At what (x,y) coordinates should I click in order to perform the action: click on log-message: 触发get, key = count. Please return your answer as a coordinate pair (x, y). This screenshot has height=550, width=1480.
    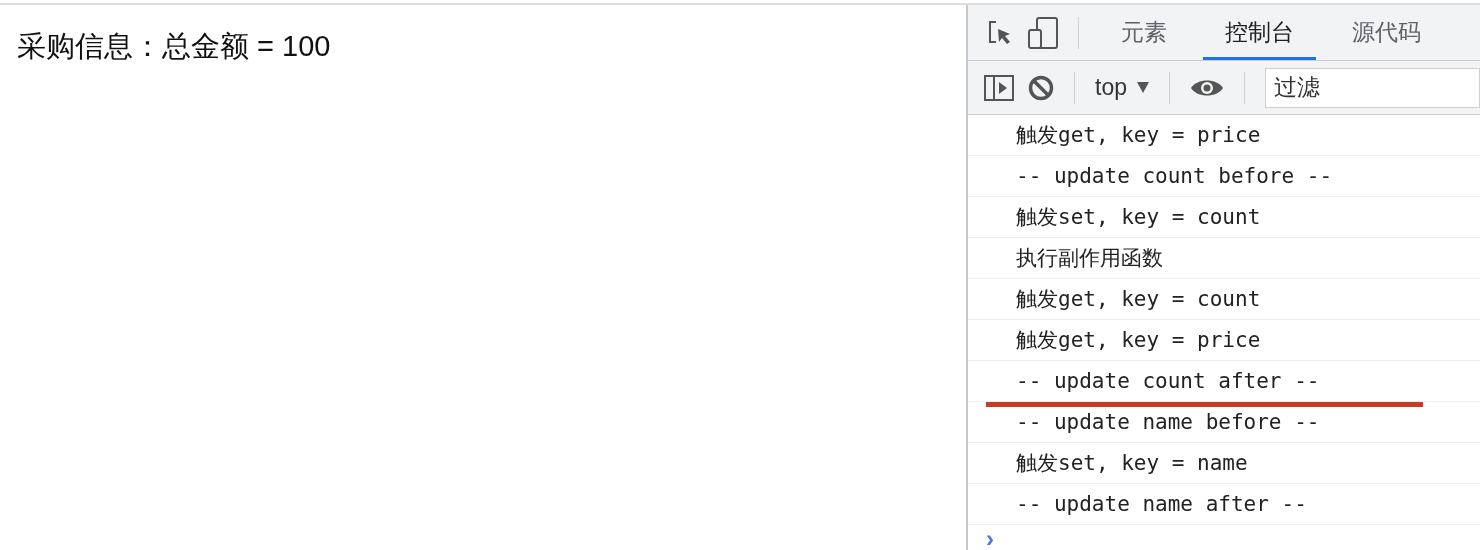
    Looking at the image, I should click on (1138, 299).